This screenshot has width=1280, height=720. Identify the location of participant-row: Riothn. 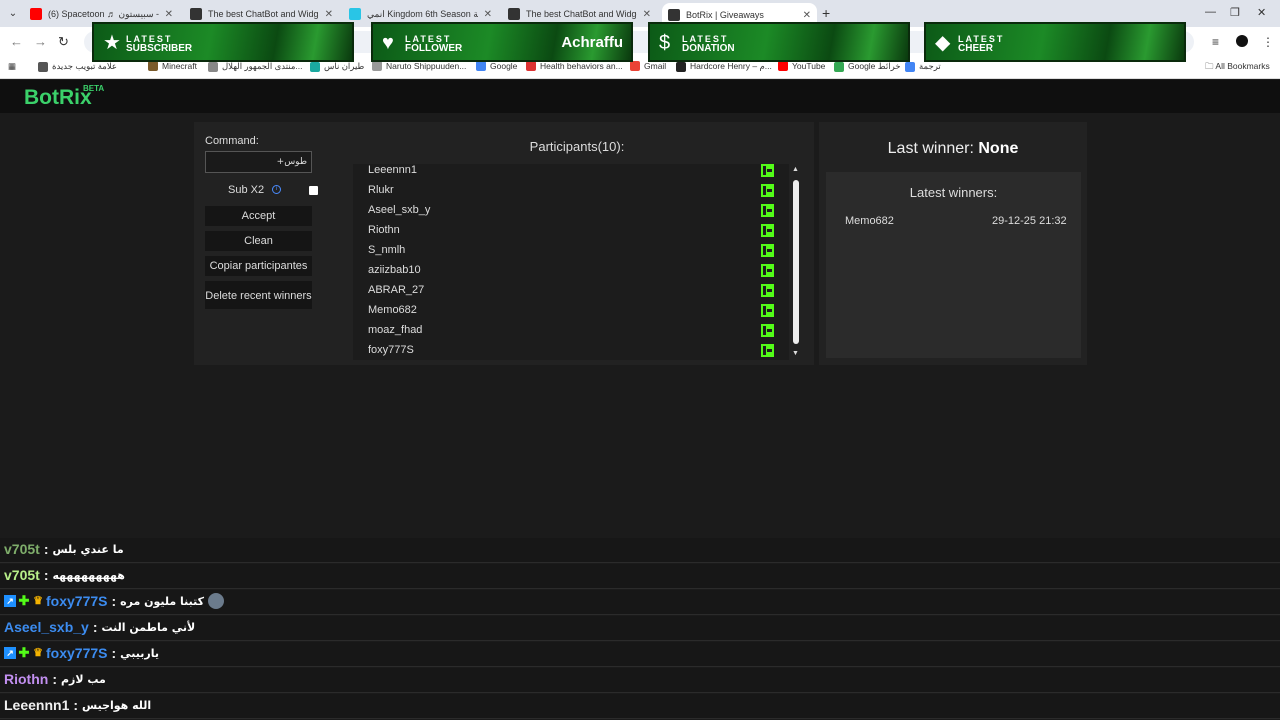
(575, 234).